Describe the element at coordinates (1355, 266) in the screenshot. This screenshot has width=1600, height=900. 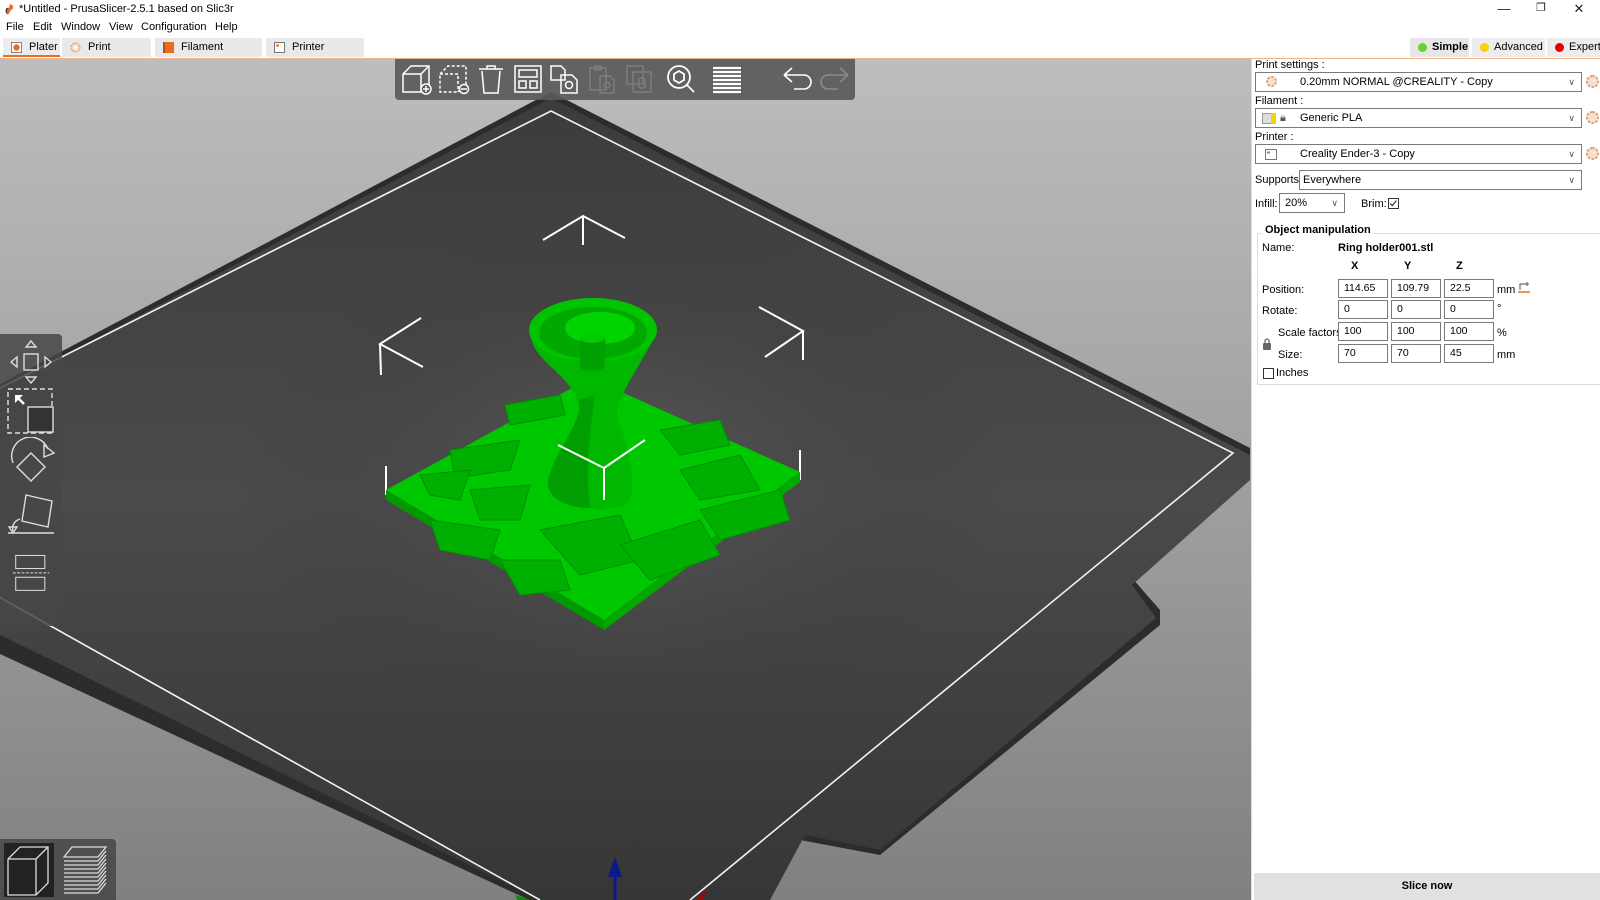
I see `axis-x-header: X` at that location.